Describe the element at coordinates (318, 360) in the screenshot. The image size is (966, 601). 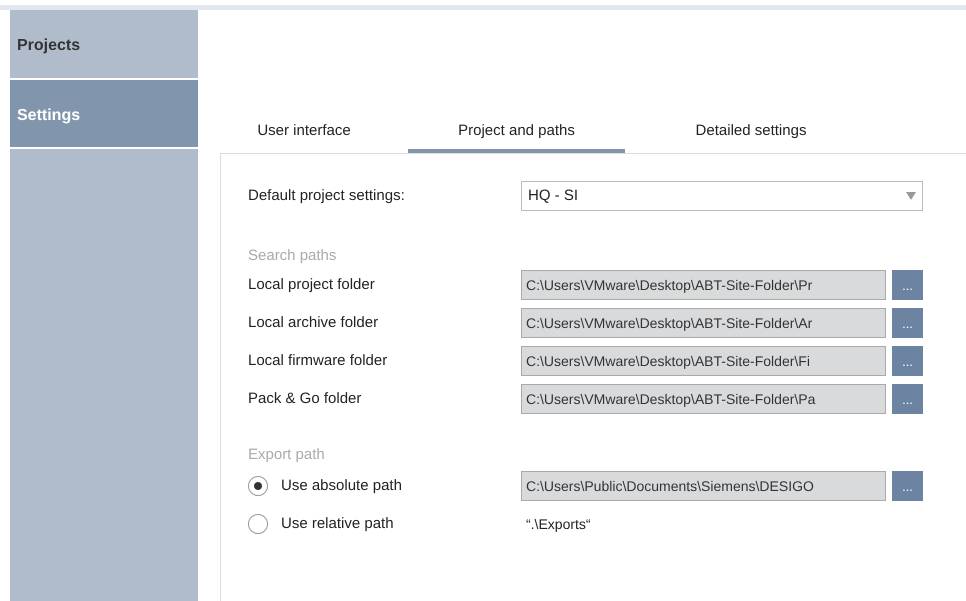
I see `field-label: Local firmware folder` at that location.